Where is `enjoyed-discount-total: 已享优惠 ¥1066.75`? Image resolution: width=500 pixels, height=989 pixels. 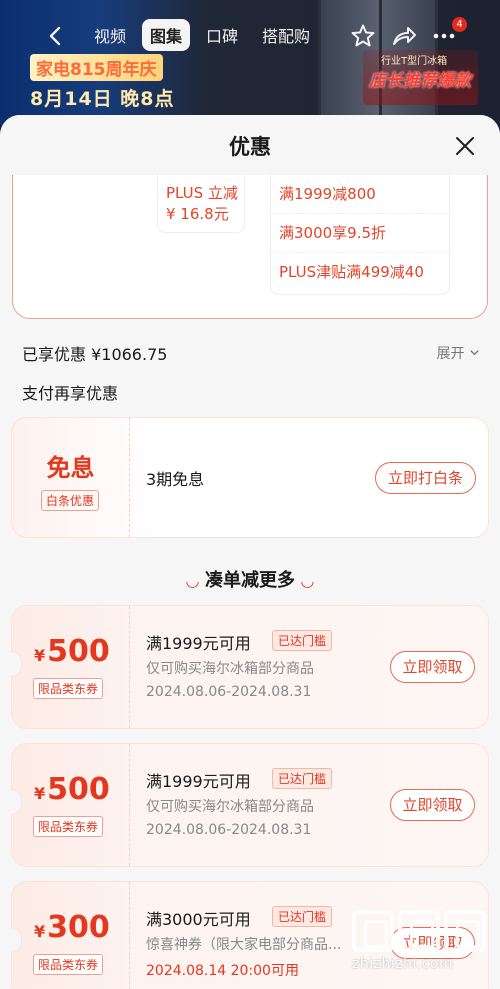 enjoyed-discount-total: 已享优惠 ¥1066.75 is located at coordinates (95, 354).